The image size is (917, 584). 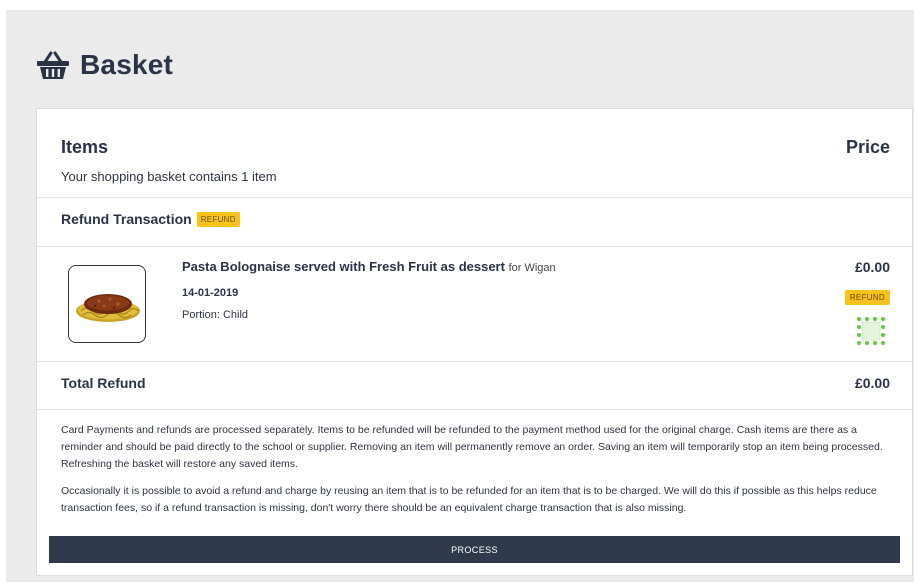 I want to click on page-header: Basket, so click(x=104, y=65).